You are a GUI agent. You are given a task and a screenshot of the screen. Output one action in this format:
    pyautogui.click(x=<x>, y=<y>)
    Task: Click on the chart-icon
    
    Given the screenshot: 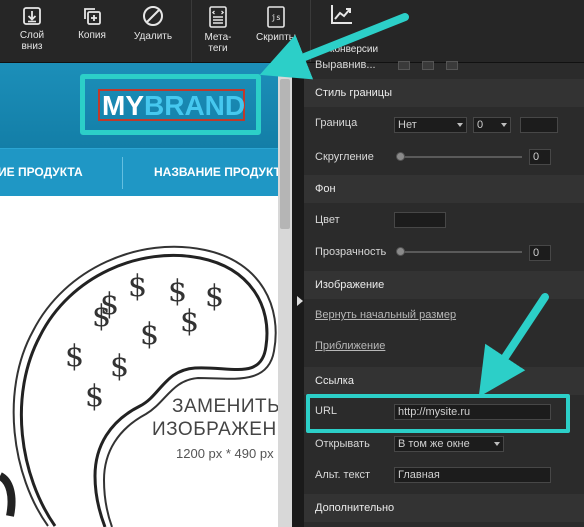 What is the action you would take?
    pyautogui.click(x=341, y=14)
    